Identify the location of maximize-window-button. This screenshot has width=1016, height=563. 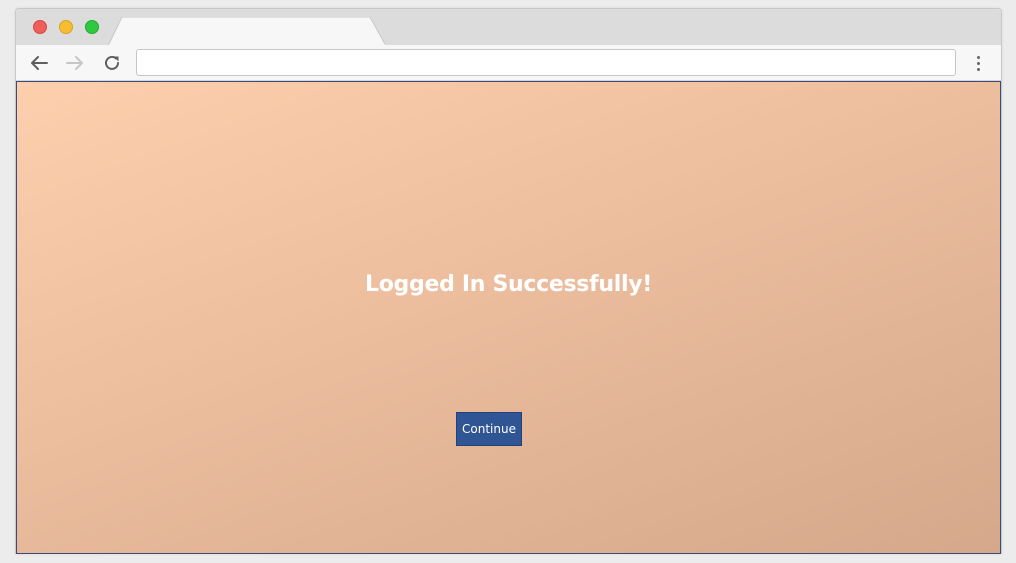
(92, 27).